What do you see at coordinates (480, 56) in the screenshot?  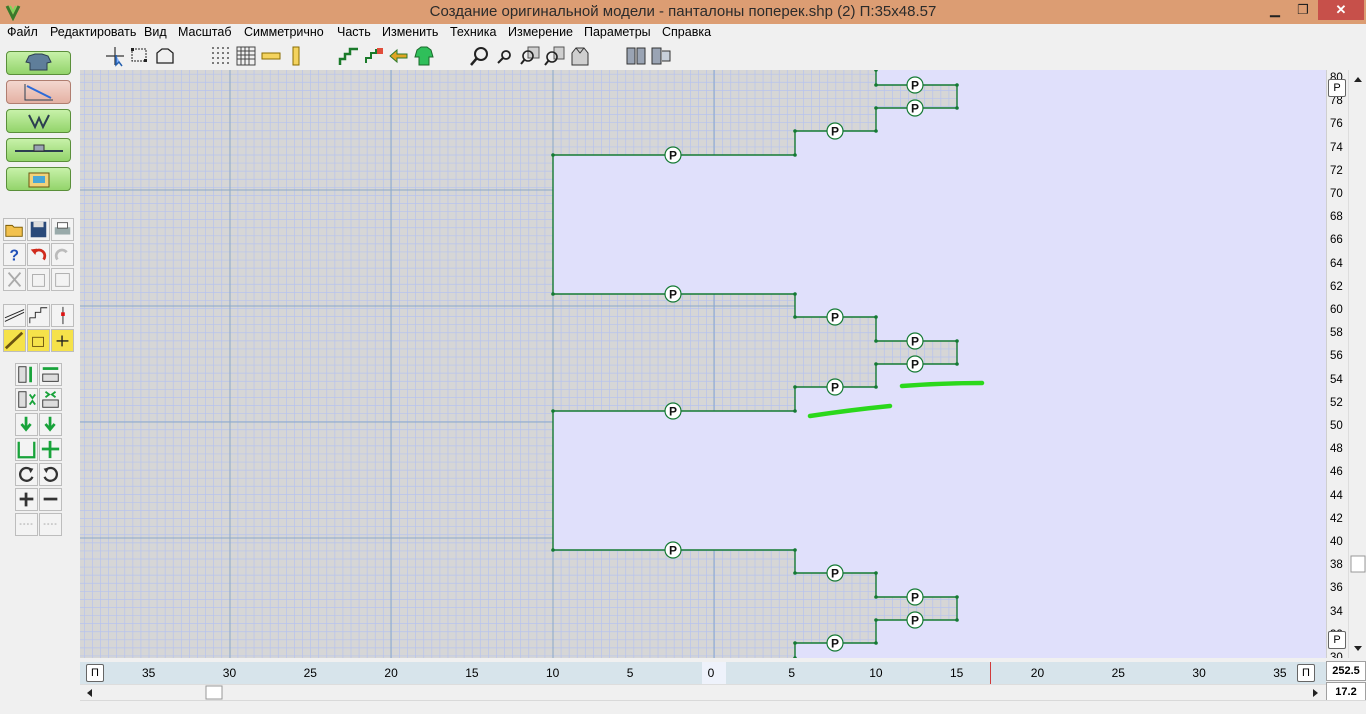 I see `zoom-in-icon` at bounding box center [480, 56].